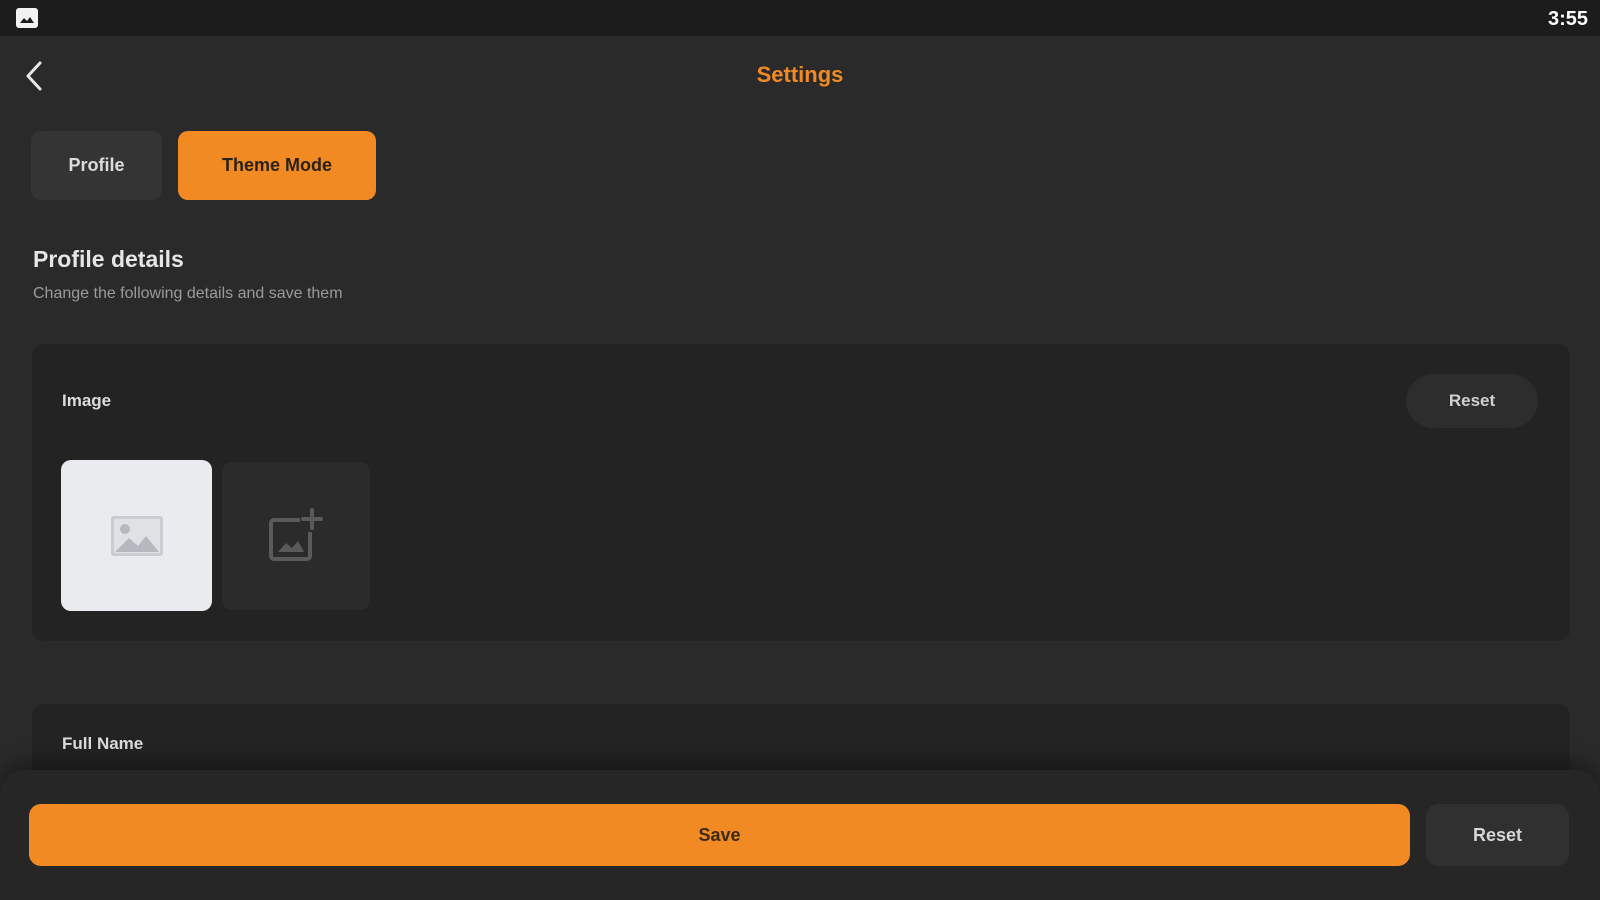  I want to click on app-header: Settings, so click(800, 78).